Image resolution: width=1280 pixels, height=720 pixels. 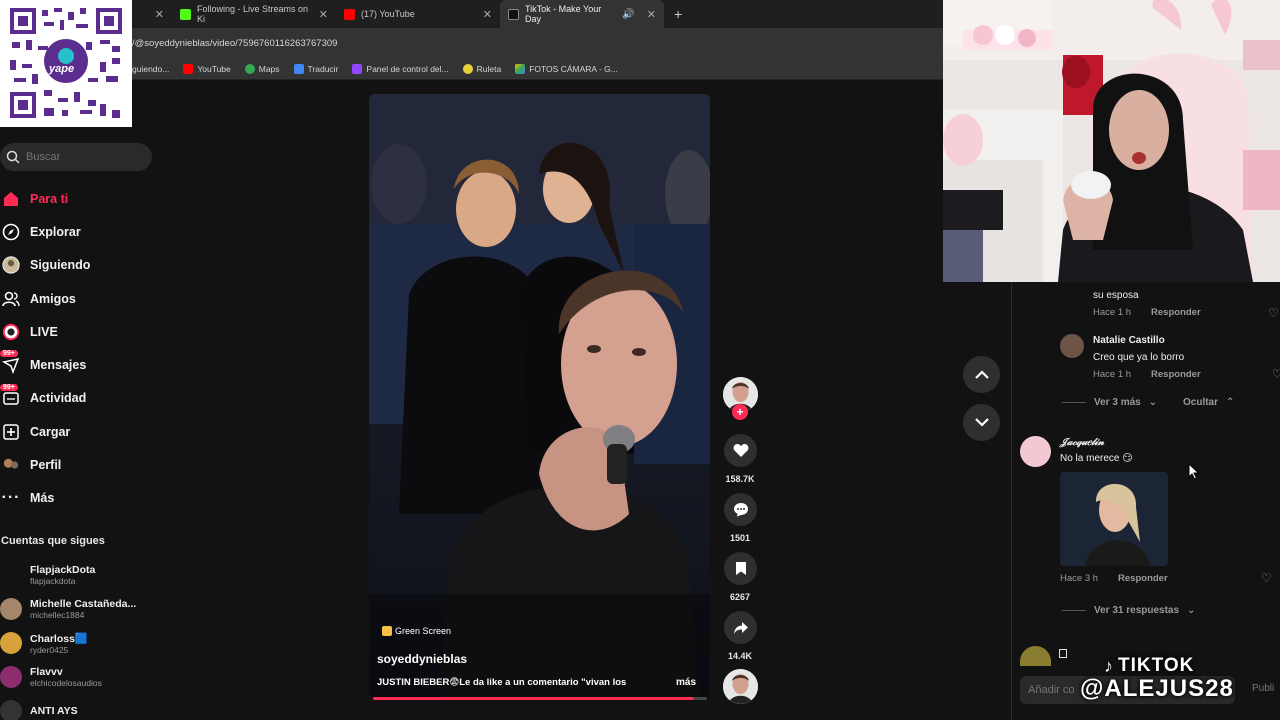 I want to click on bookmark-item: Traducir, so click(x=315, y=68).